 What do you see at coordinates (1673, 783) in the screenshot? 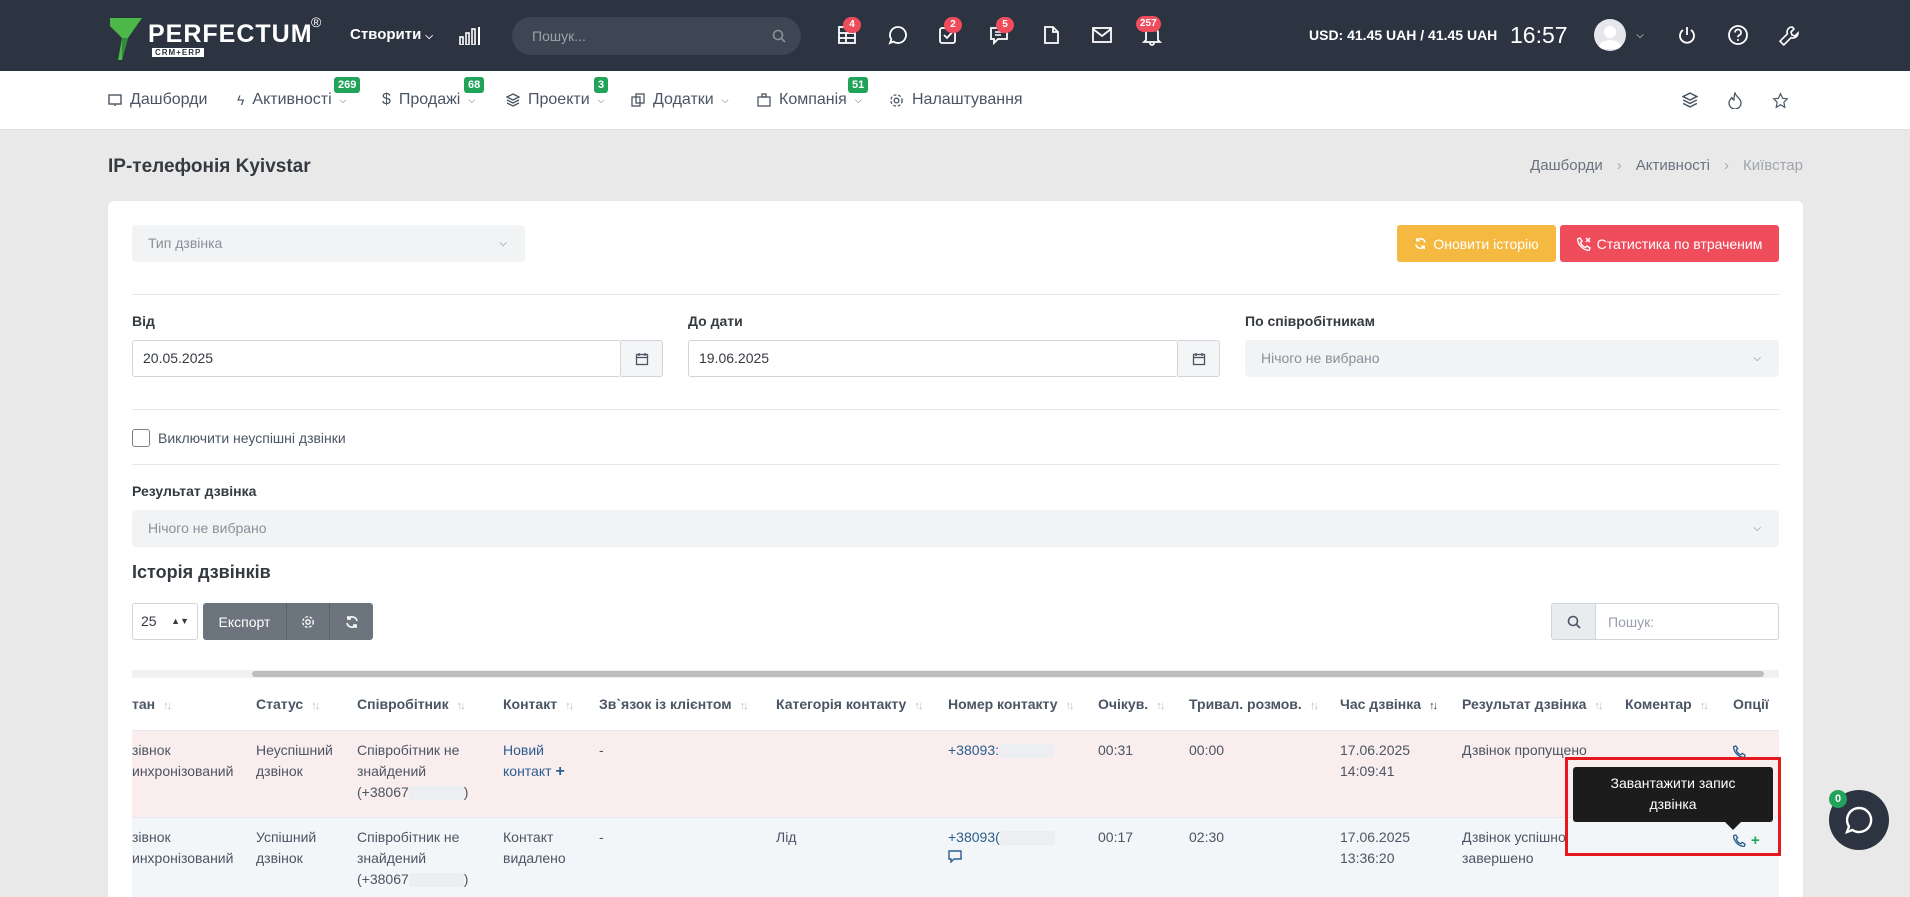
I see `tooltip-line: Завантажити запис` at bounding box center [1673, 783].